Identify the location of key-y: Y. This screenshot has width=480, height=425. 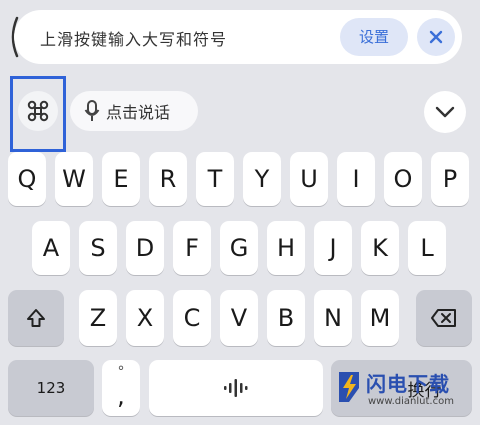
(262, 179).